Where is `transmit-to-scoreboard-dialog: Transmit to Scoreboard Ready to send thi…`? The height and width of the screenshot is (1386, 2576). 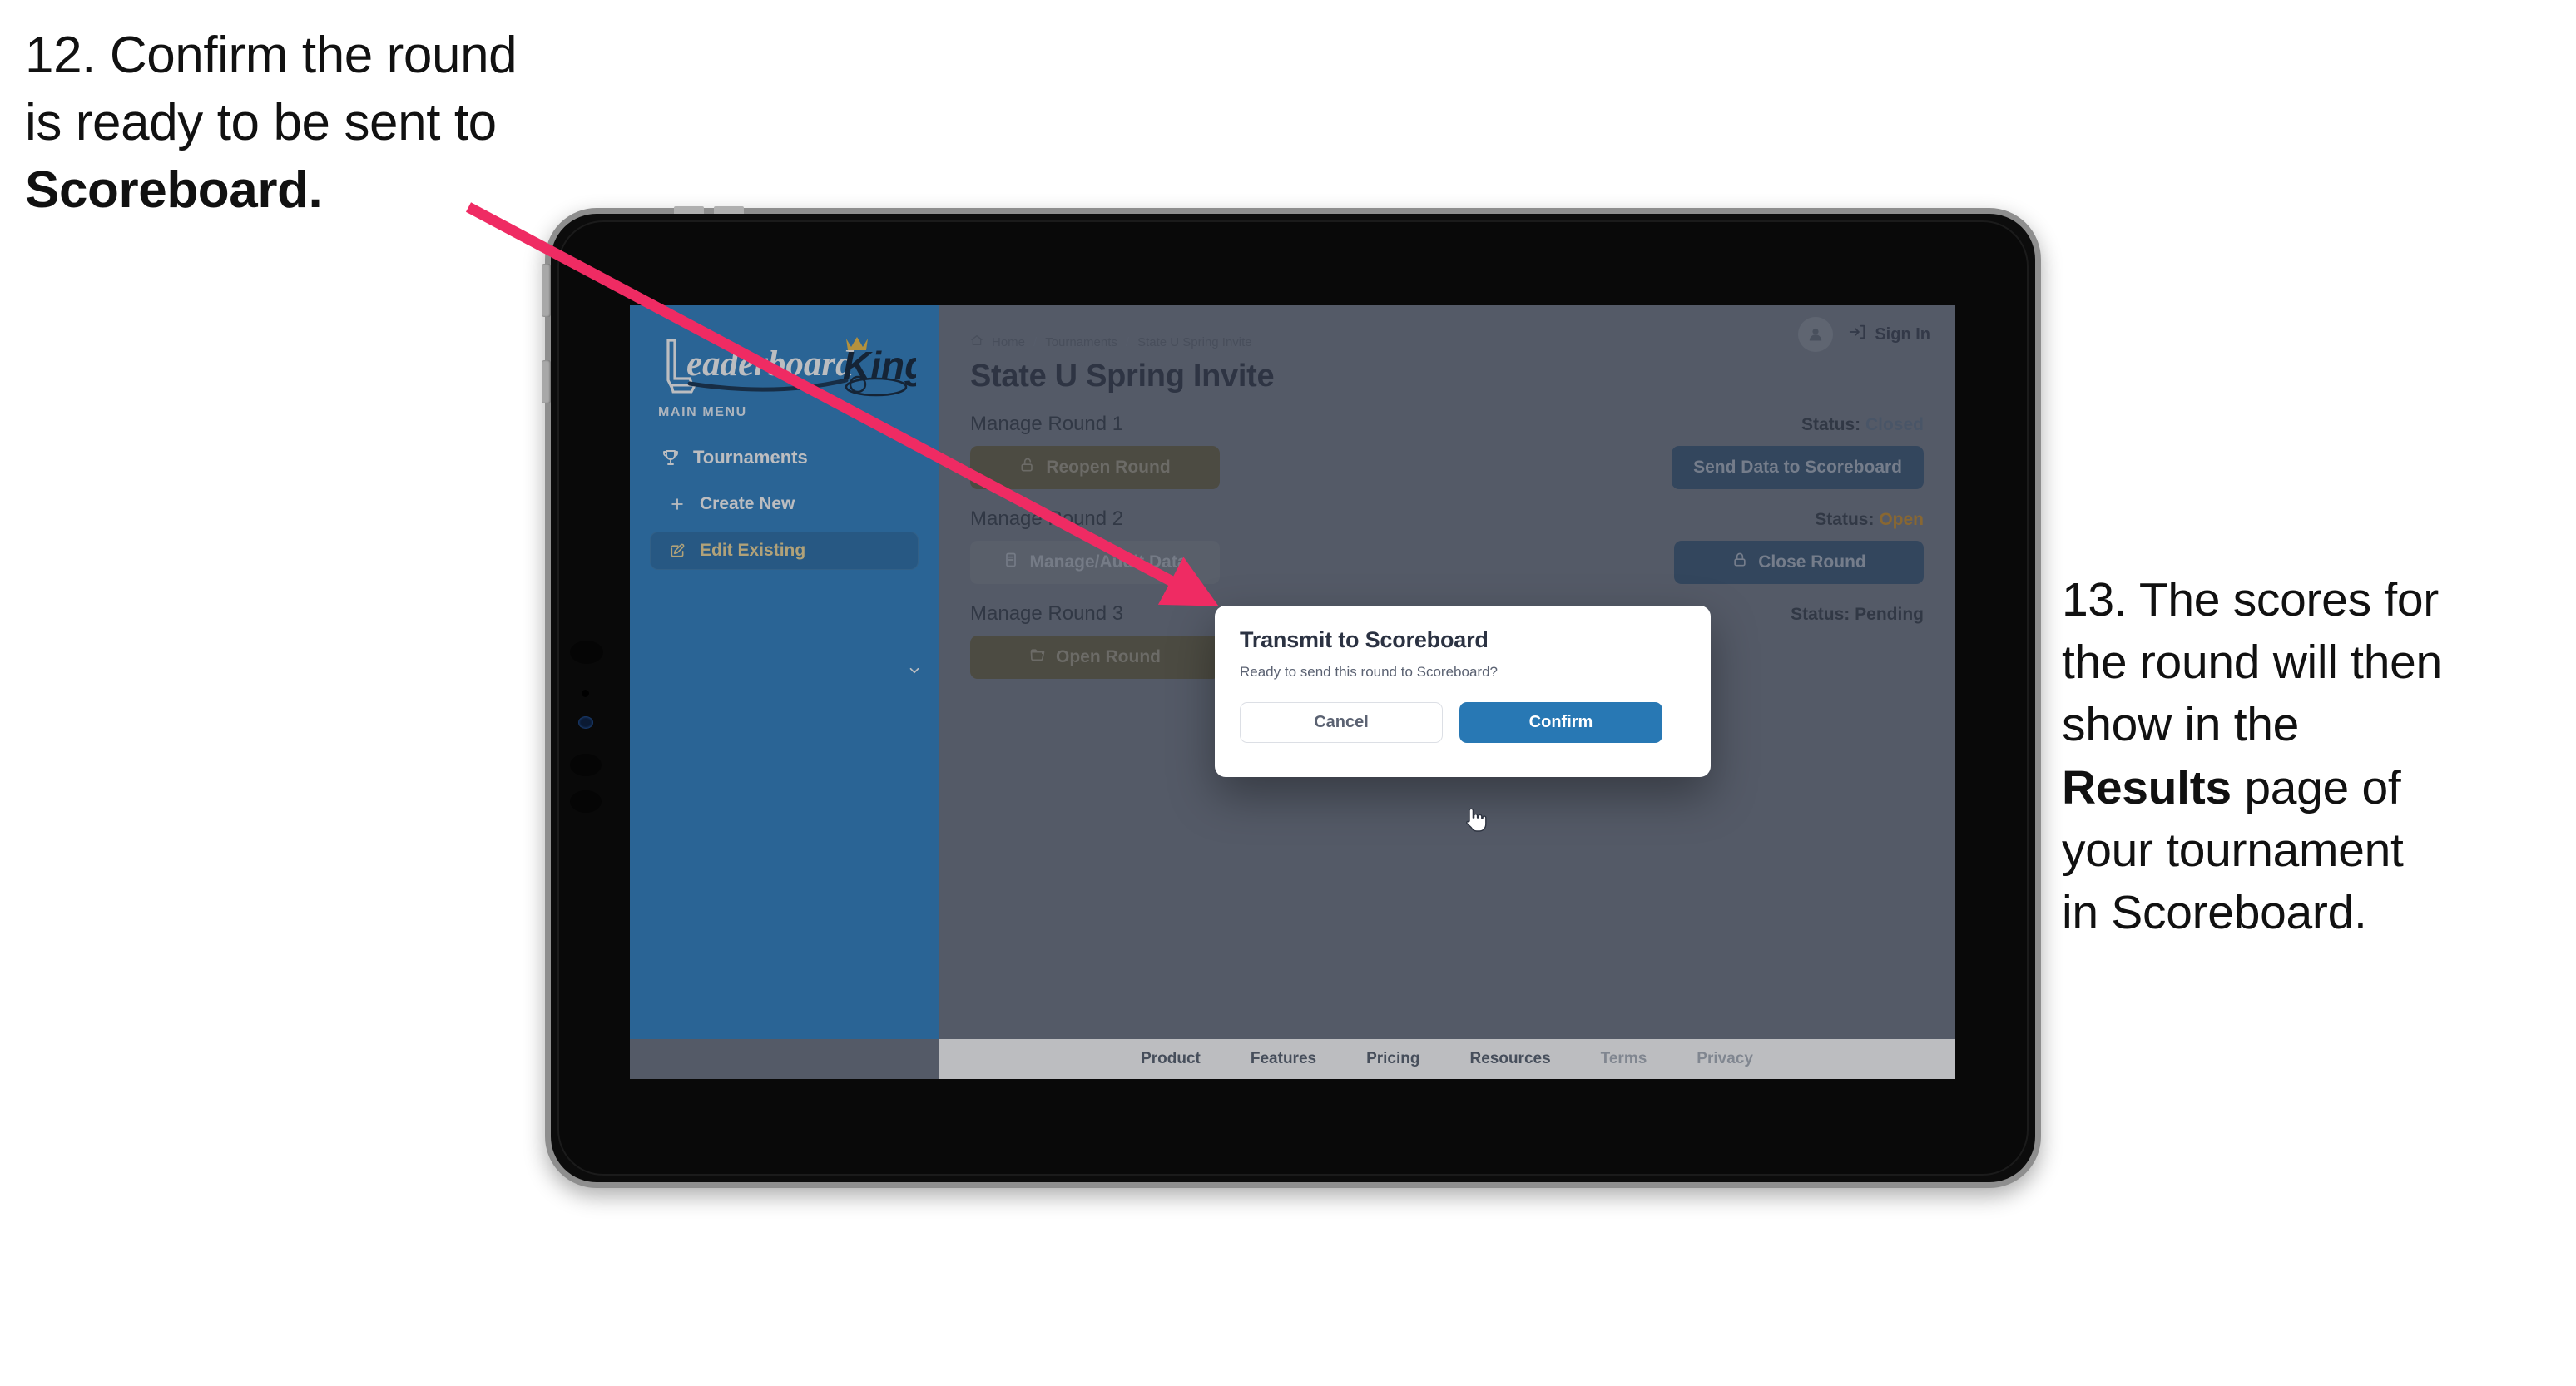 transmit-to-scoreboard-dialog: Transmit to Scoreboard Ready to send thi… is located at coordinates (1463, 691).